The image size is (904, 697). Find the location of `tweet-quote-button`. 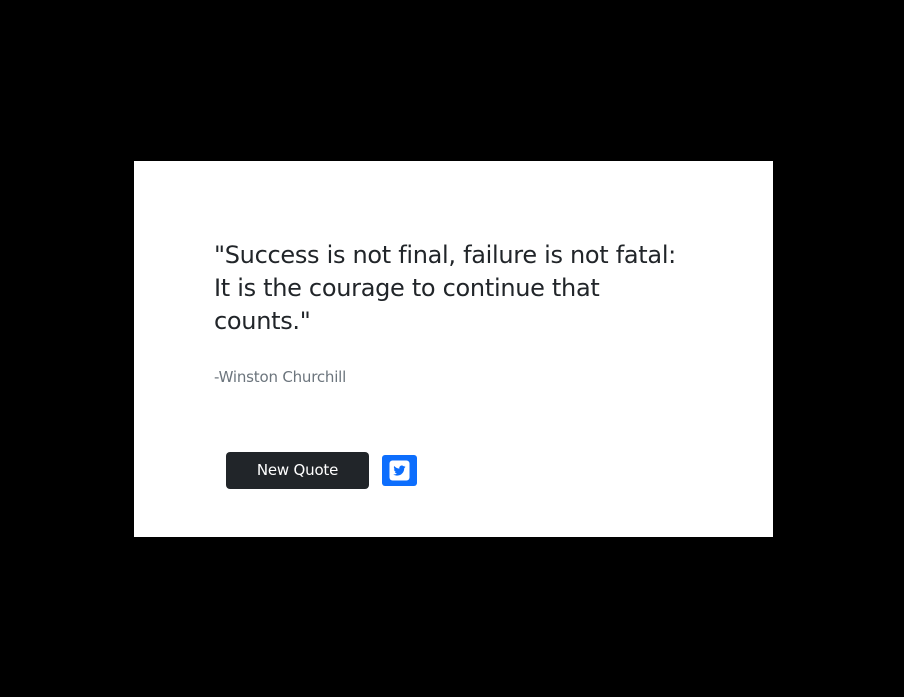

tweet-quote-button is located at coordinates (399, 470).